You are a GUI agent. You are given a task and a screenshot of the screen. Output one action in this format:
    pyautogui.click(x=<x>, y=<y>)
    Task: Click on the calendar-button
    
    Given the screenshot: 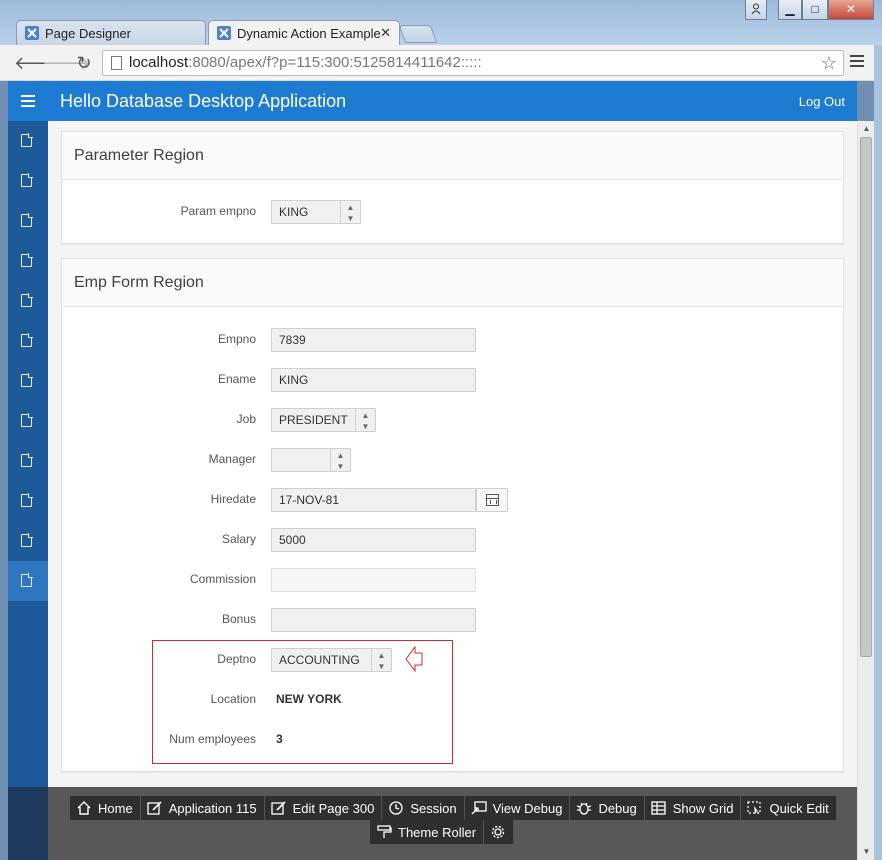 What is the action you would take?
    pyautogui.click(x=492, y=500)
    